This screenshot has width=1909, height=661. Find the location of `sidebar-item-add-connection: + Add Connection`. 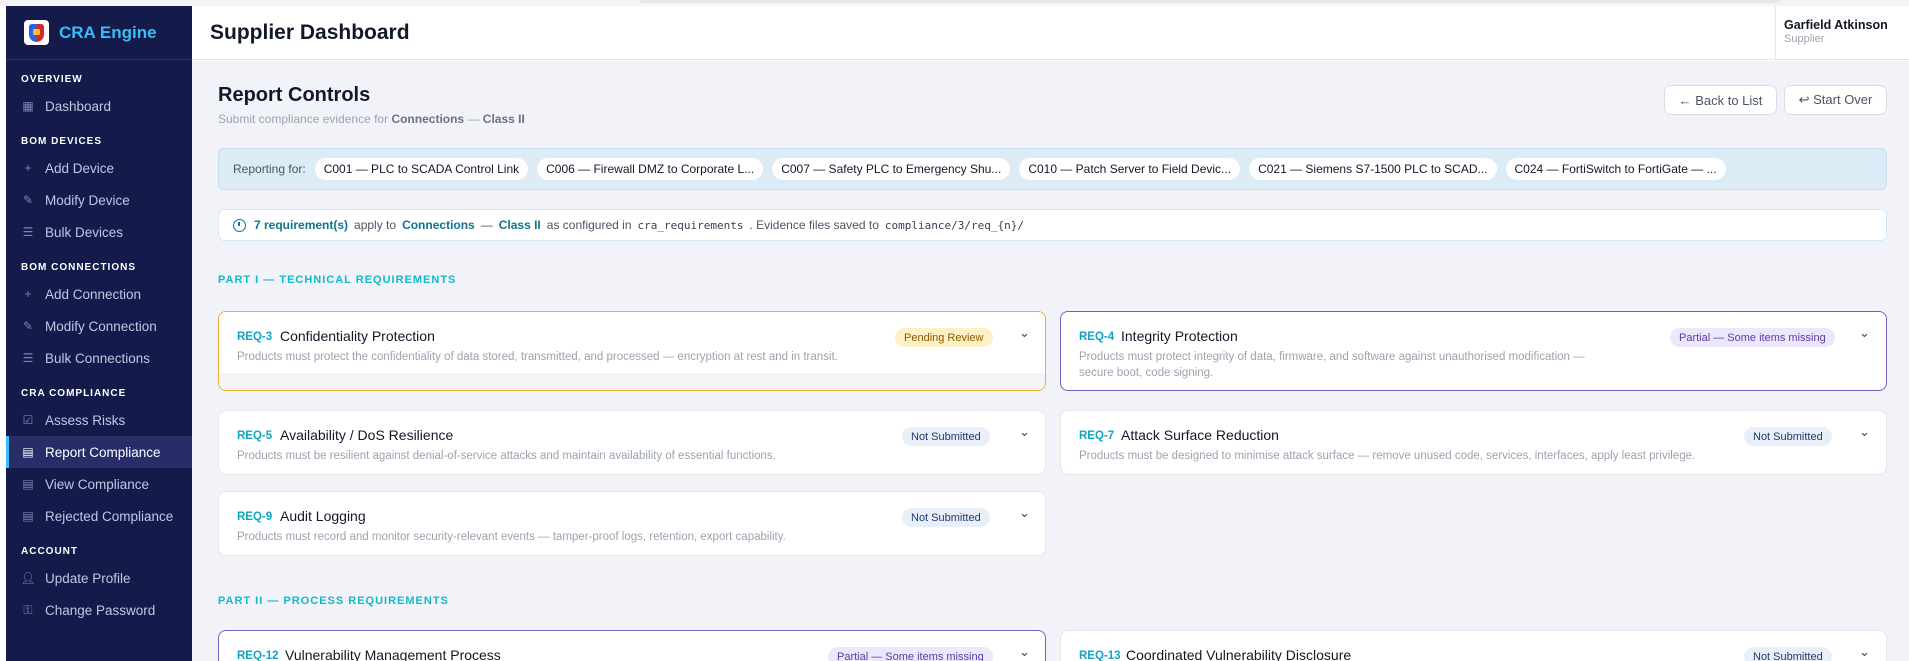

sidebar-item-add-connection: + Add Connection is located at coordinates (99, 294).